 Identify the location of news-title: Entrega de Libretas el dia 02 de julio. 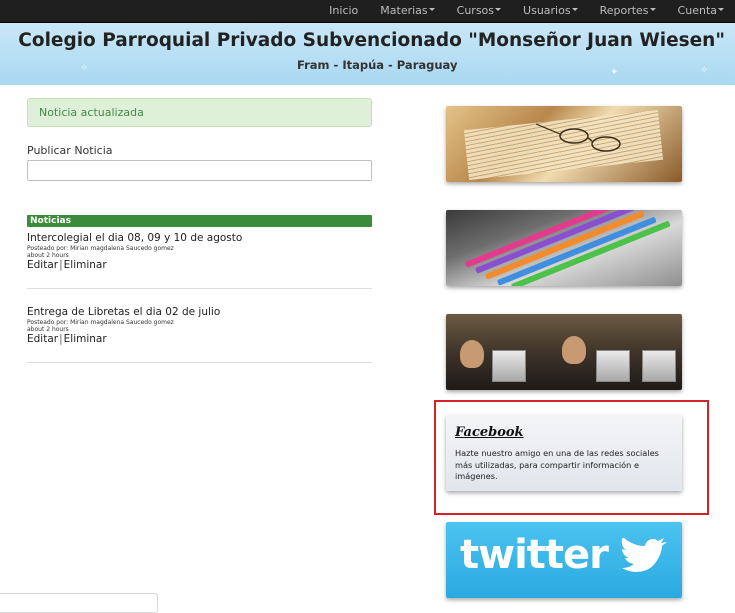
(124, 312).